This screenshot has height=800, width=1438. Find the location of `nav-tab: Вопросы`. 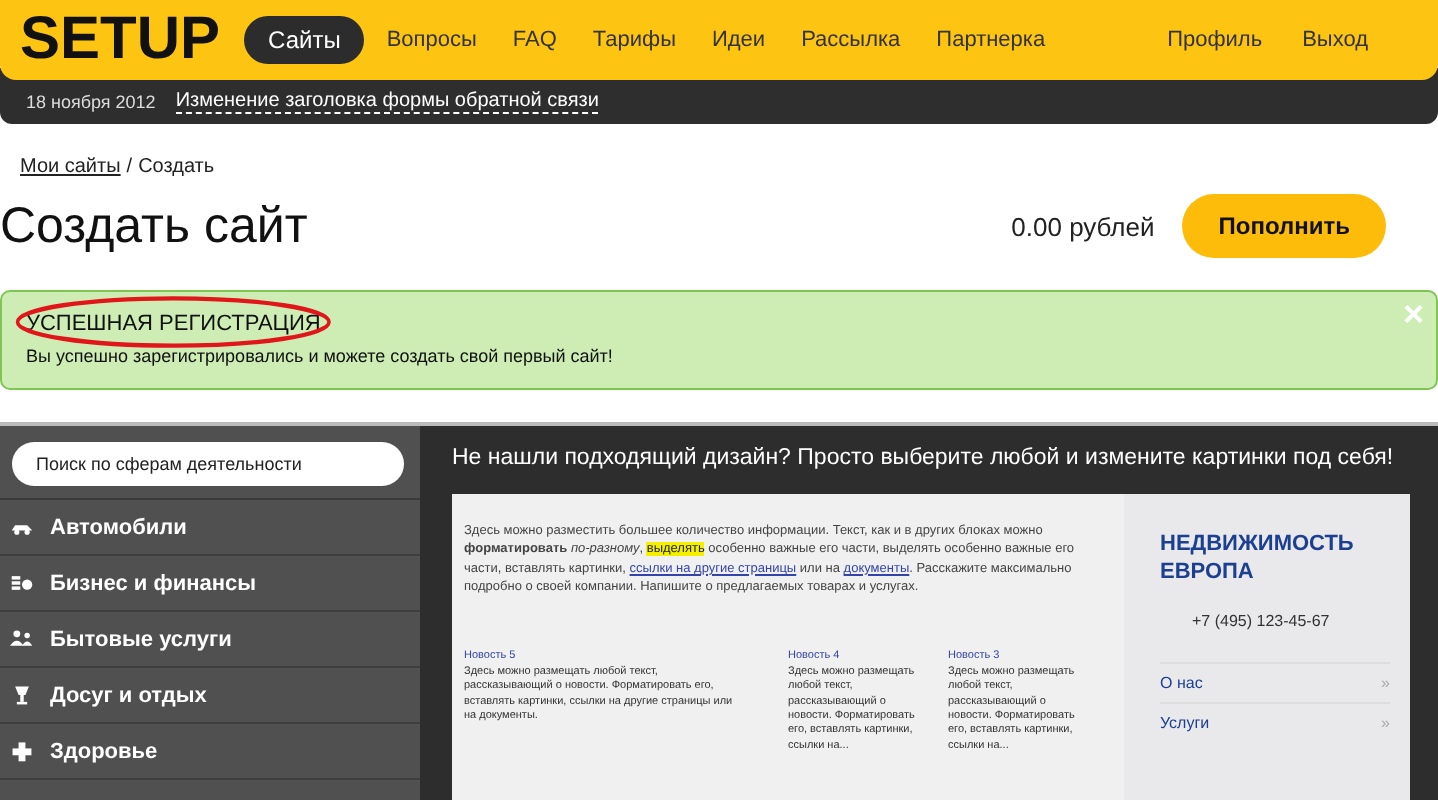

nav-tab: Вопросы is located at coordinates (431, 40).